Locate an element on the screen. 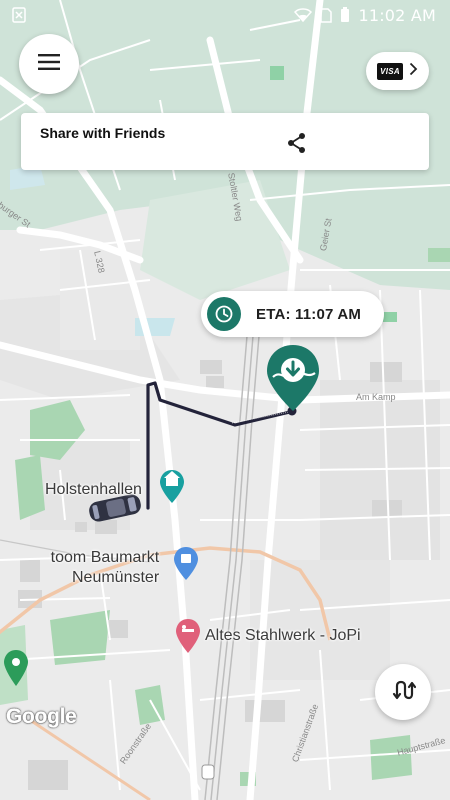 Image resolution: width=450 pixels, height=800 pixels. payment-method-button: VISA is located at coordinates (397, 71).